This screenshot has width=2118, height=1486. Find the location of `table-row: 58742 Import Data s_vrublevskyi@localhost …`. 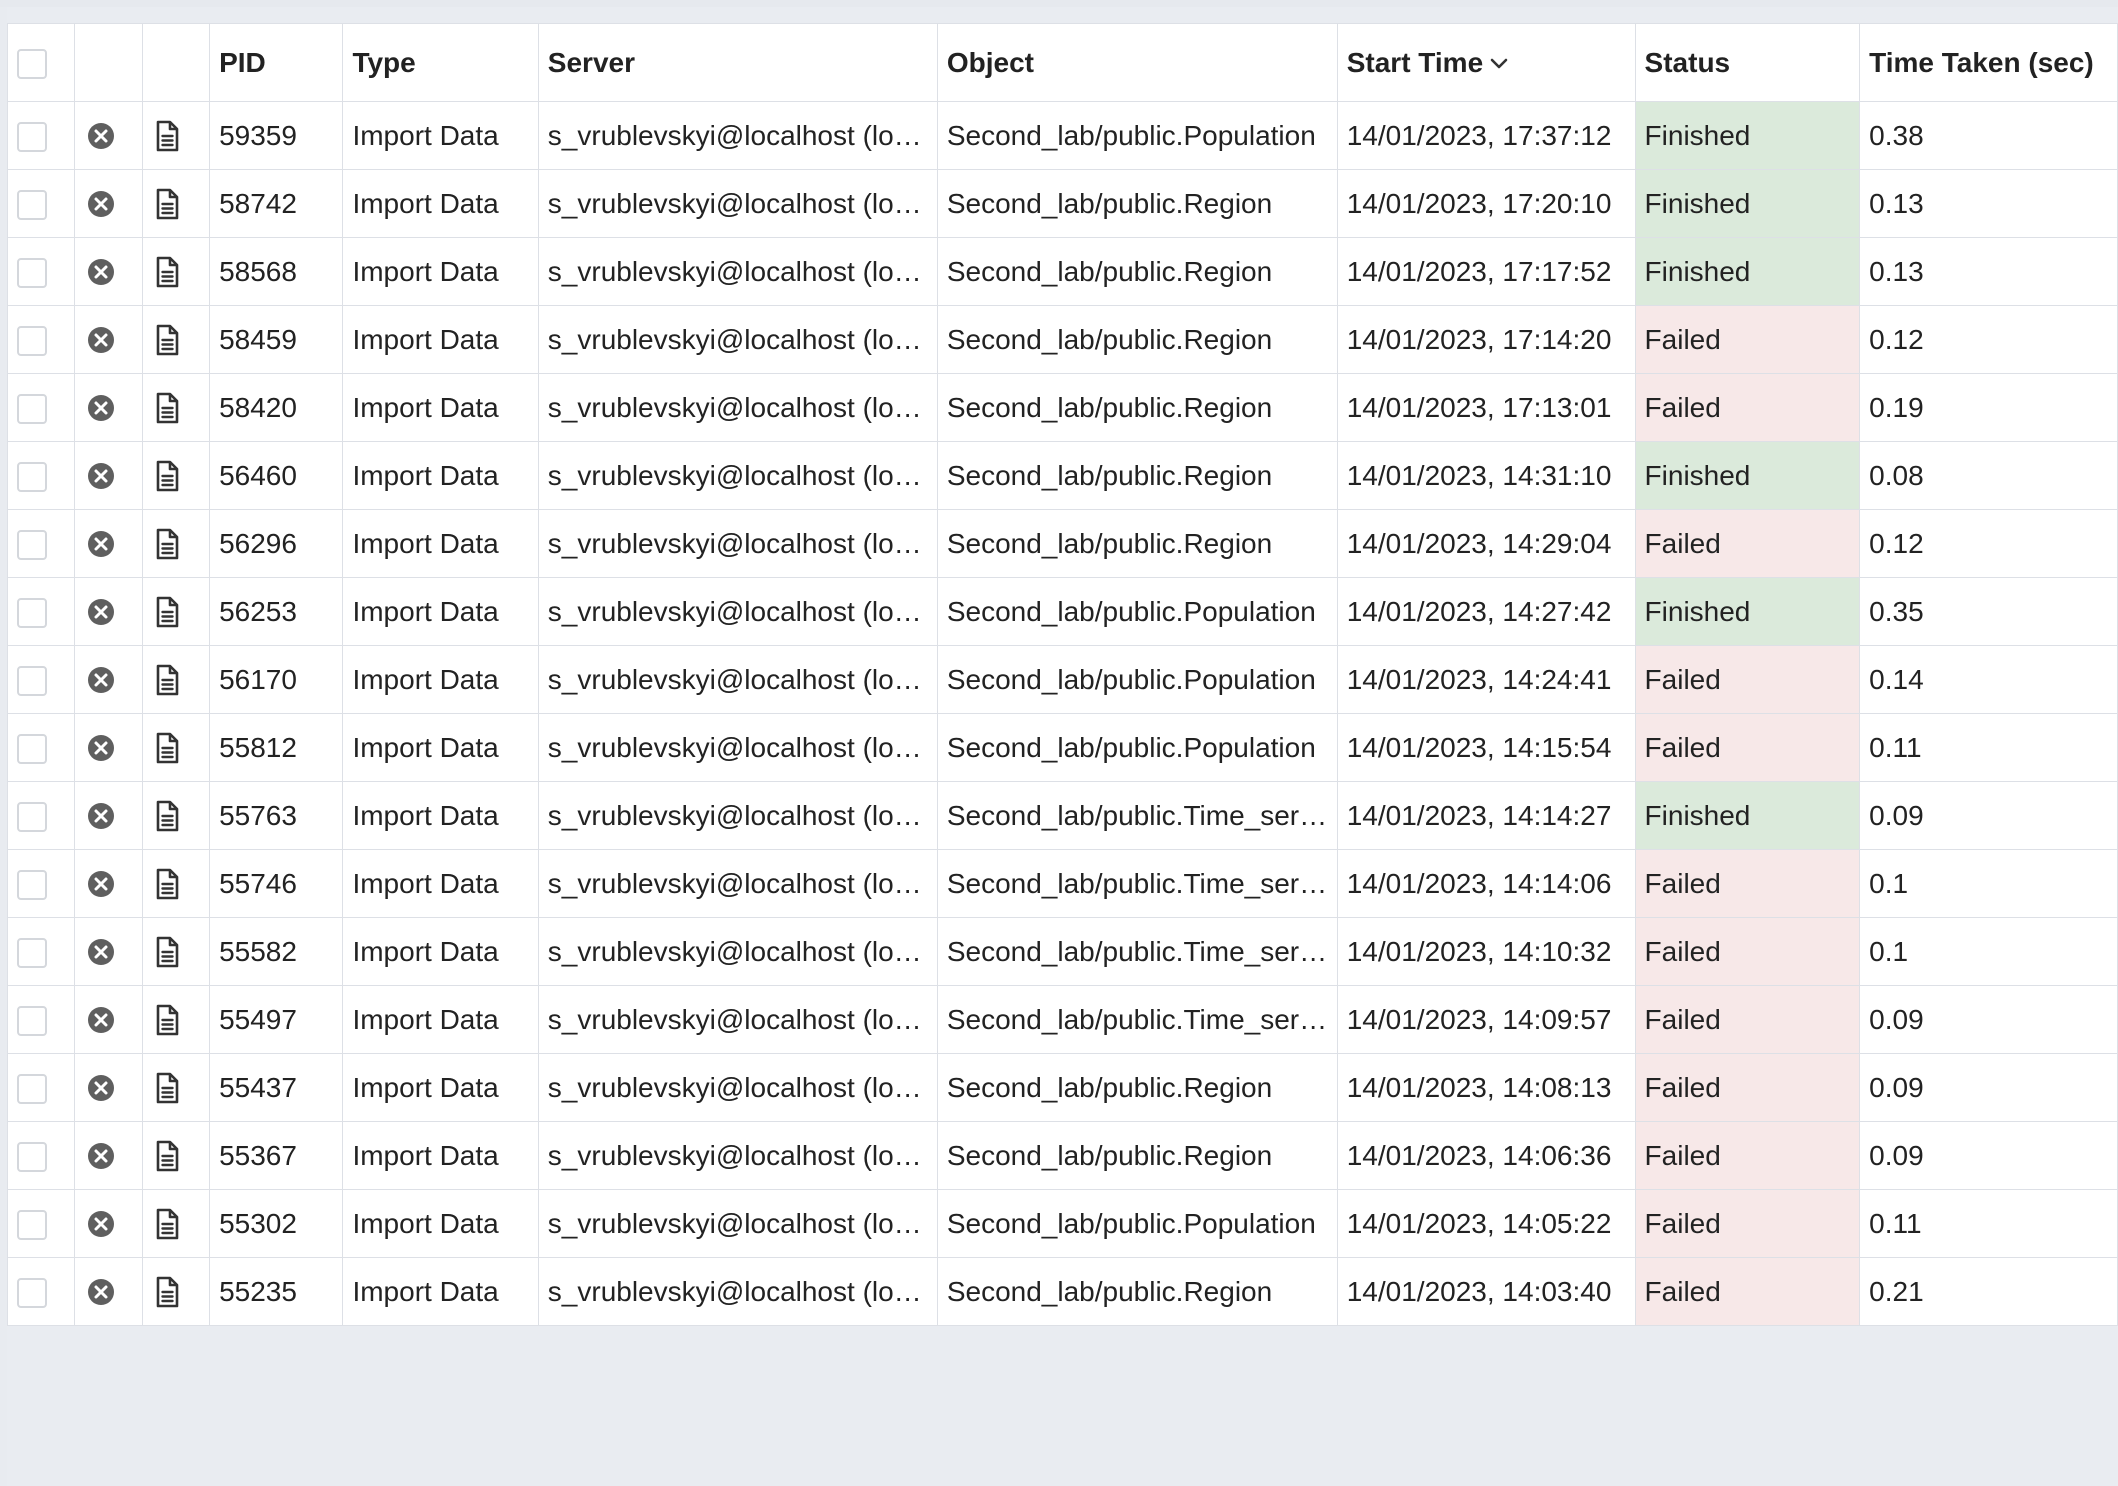

table-row: 58742 Import Data s_vrublevskyi@localhost … is located at coordinates (1062, 203).